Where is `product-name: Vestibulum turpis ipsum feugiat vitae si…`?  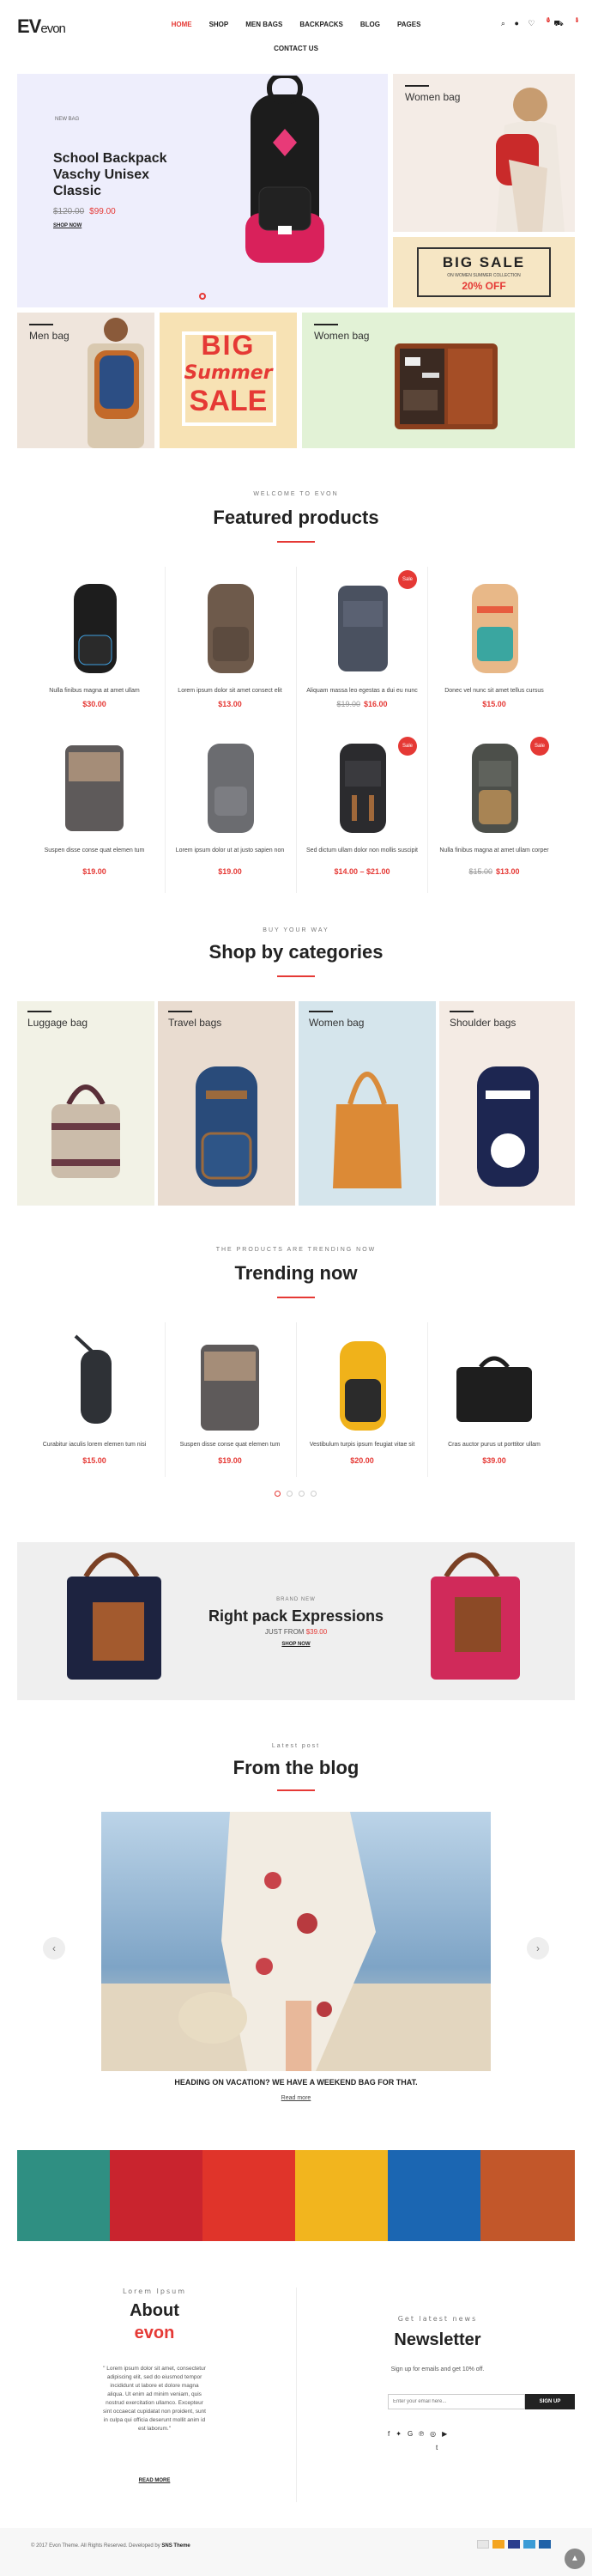
product-name: Vestibulum turpis ipsum feugiat vitae si… is located at coordinates (362, 1445).